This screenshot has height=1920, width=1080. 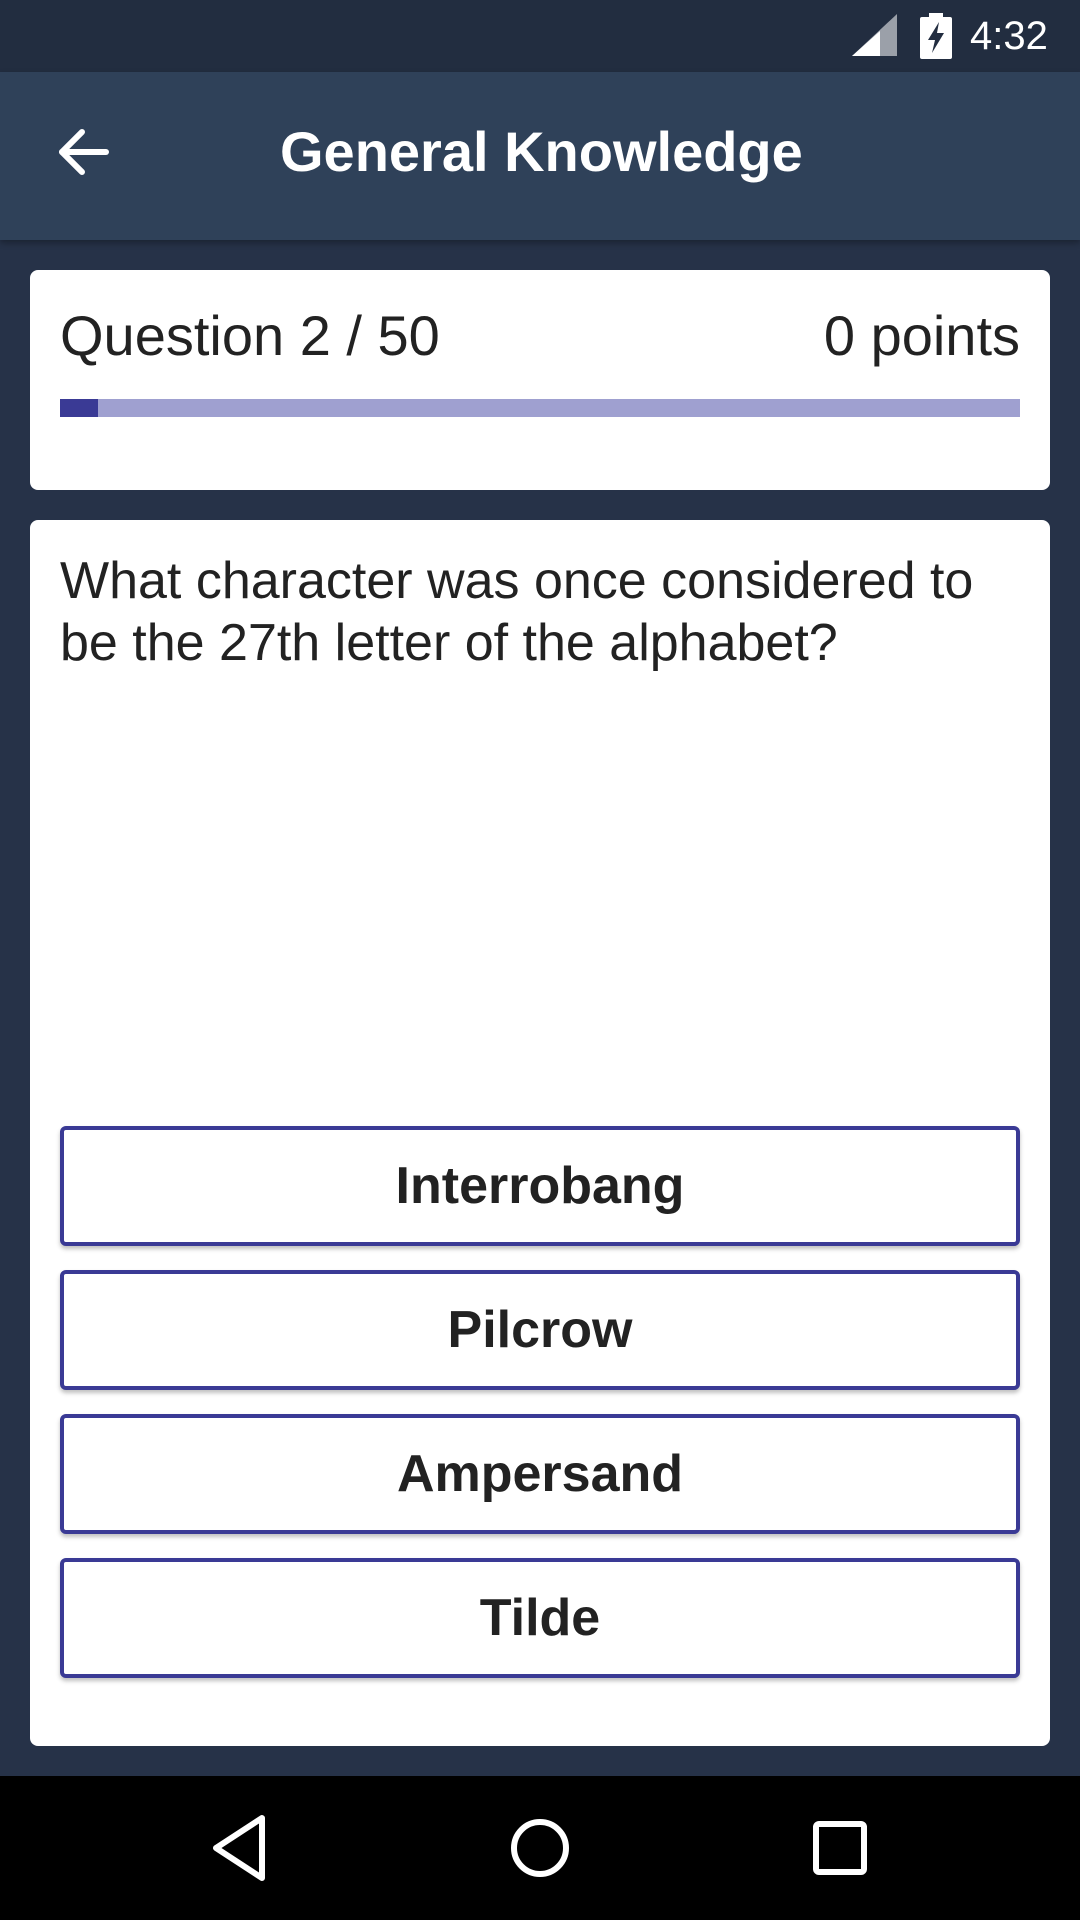 I want to click on app-bar: General Knowledge, so click(x=540, y=156).